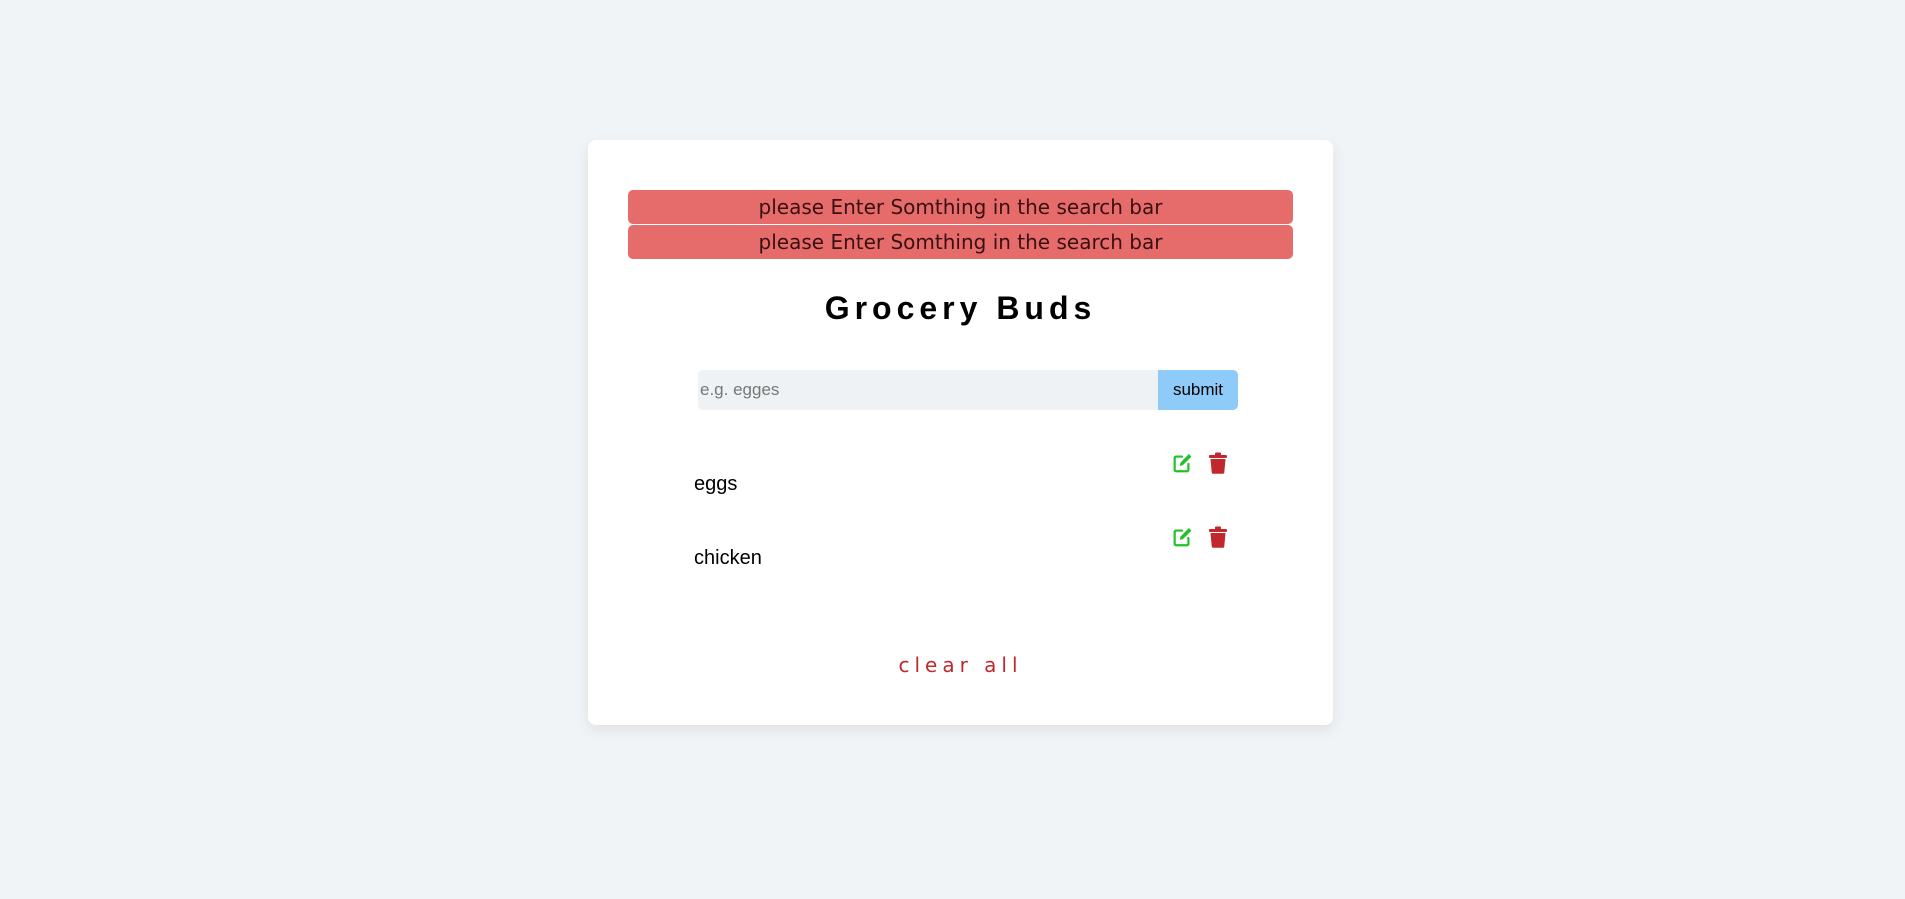  What do you see at coordinates (965, 561) in the screenshot?
I see `list-item: chicken` at bounding box center [965, 561].